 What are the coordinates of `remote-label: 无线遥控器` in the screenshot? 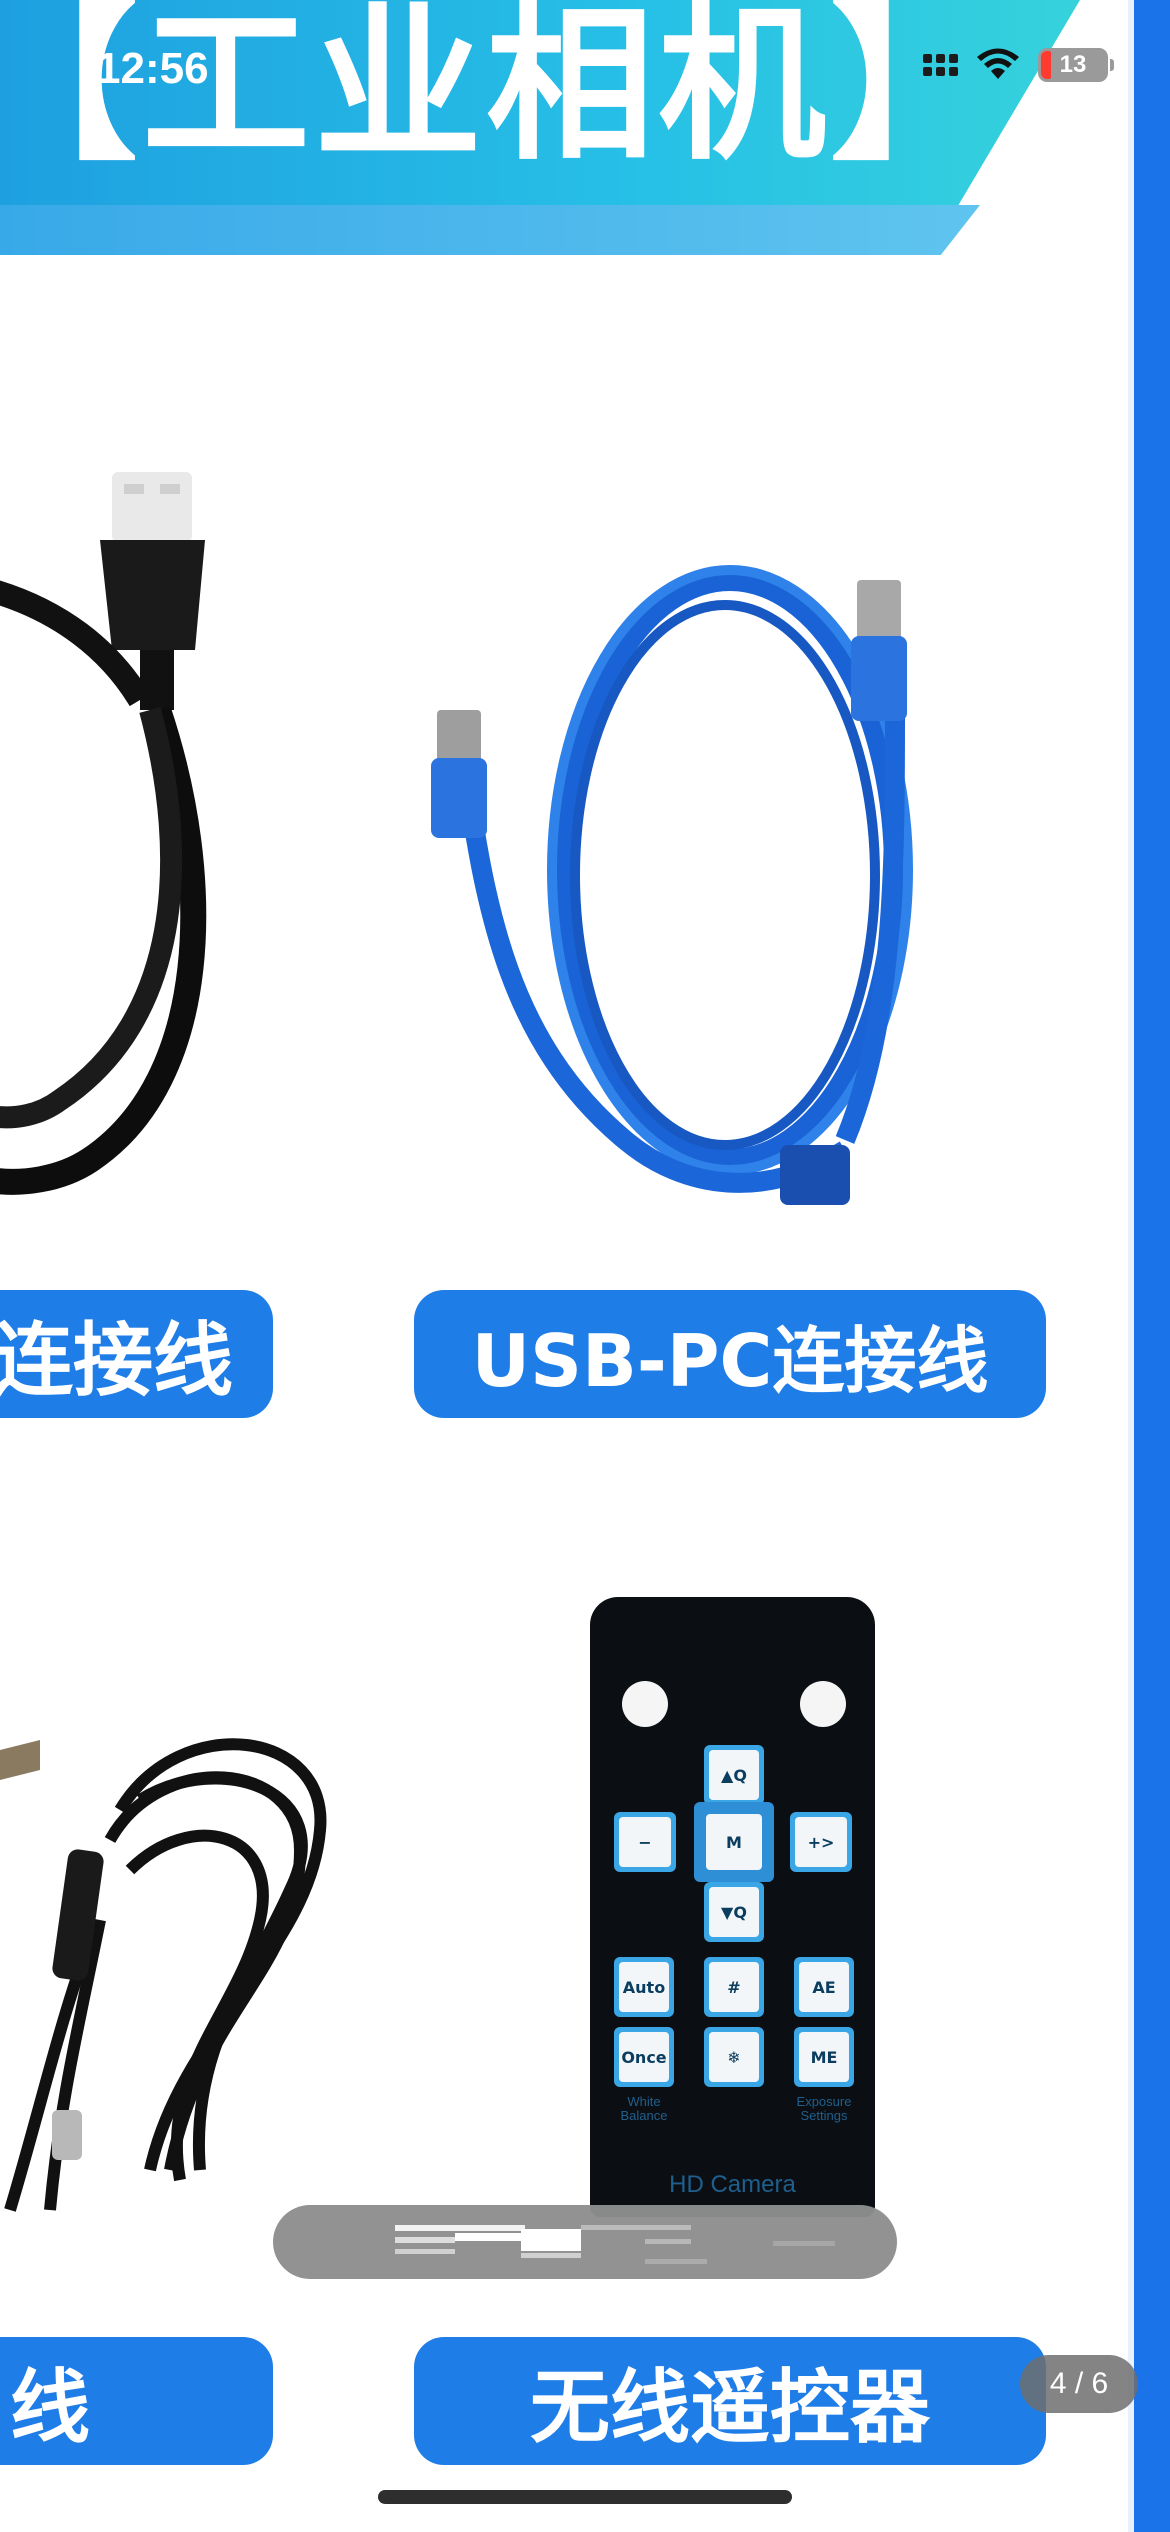 It's located at (730, 2401).